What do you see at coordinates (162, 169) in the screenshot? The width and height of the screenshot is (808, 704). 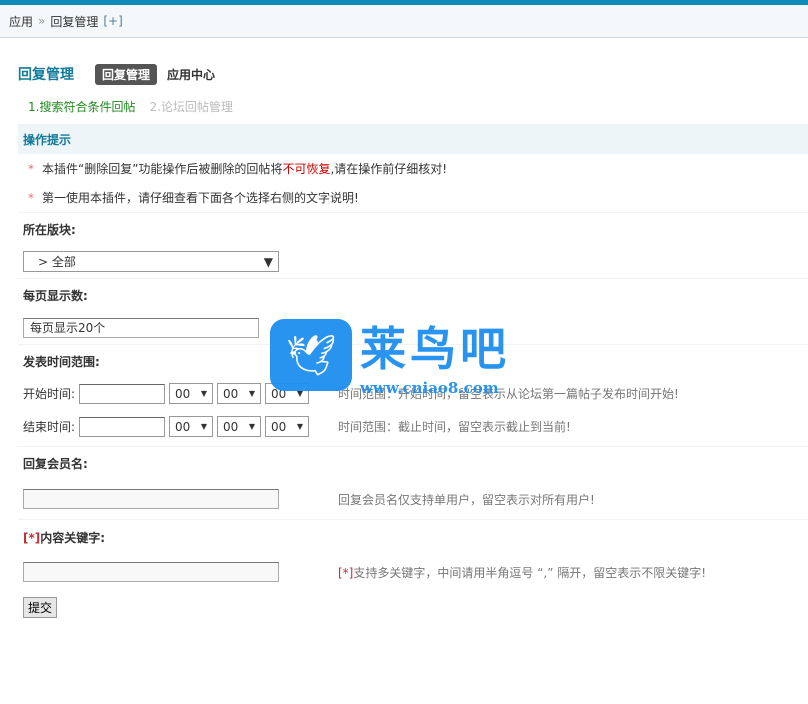 I see `tip-text: 本插件“删除回复”功能操作后被删除的回帖将` at bounding box center [162, 169].